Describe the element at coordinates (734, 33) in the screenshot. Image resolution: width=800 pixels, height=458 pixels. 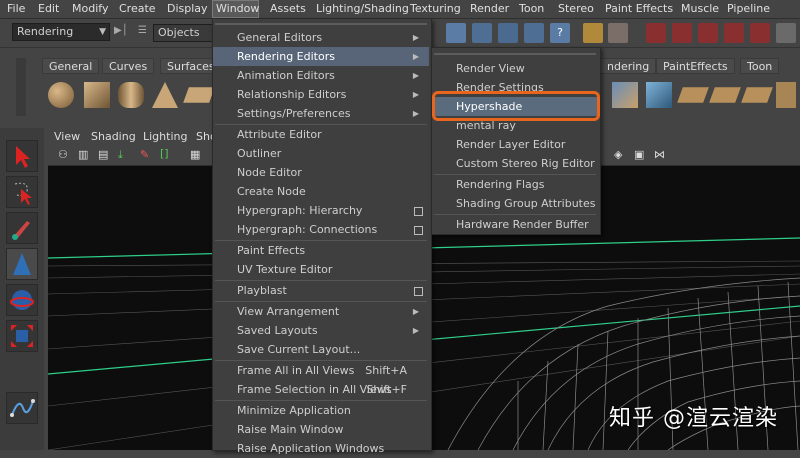
I see `magnet-surface-icon` at that location.